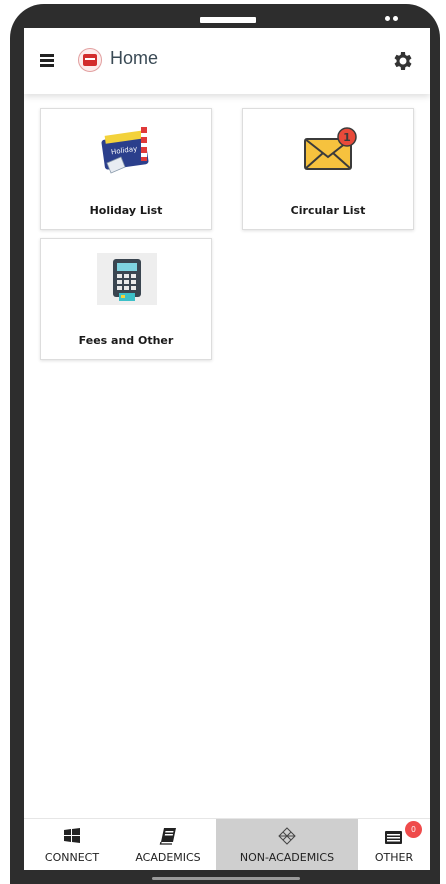 This screenshot has height=884, width=446. What do you see at coordinates (228, 20) in the screenshot?
I see `status-notch` at bounding box center [228, 20].